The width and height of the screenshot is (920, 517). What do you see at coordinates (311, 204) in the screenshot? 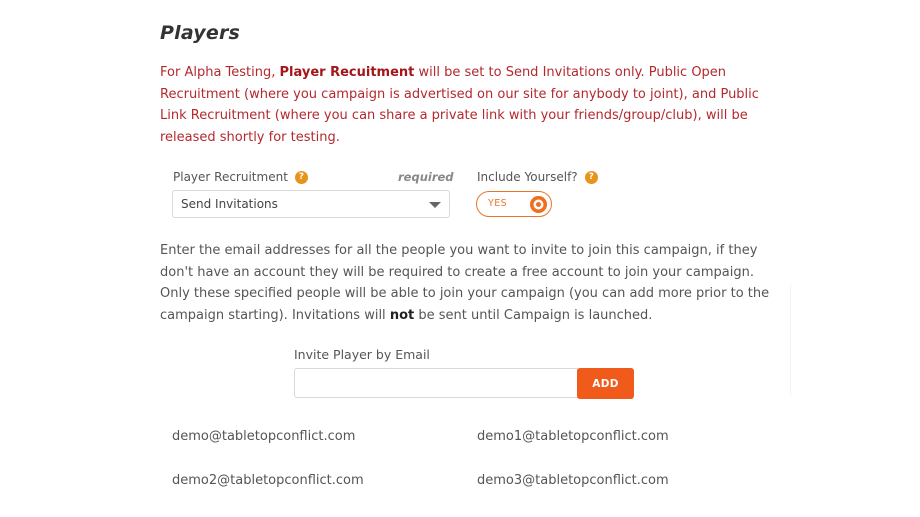
I see `player-recruitment-select: Send Invitations` at bounding box center [311, 204].